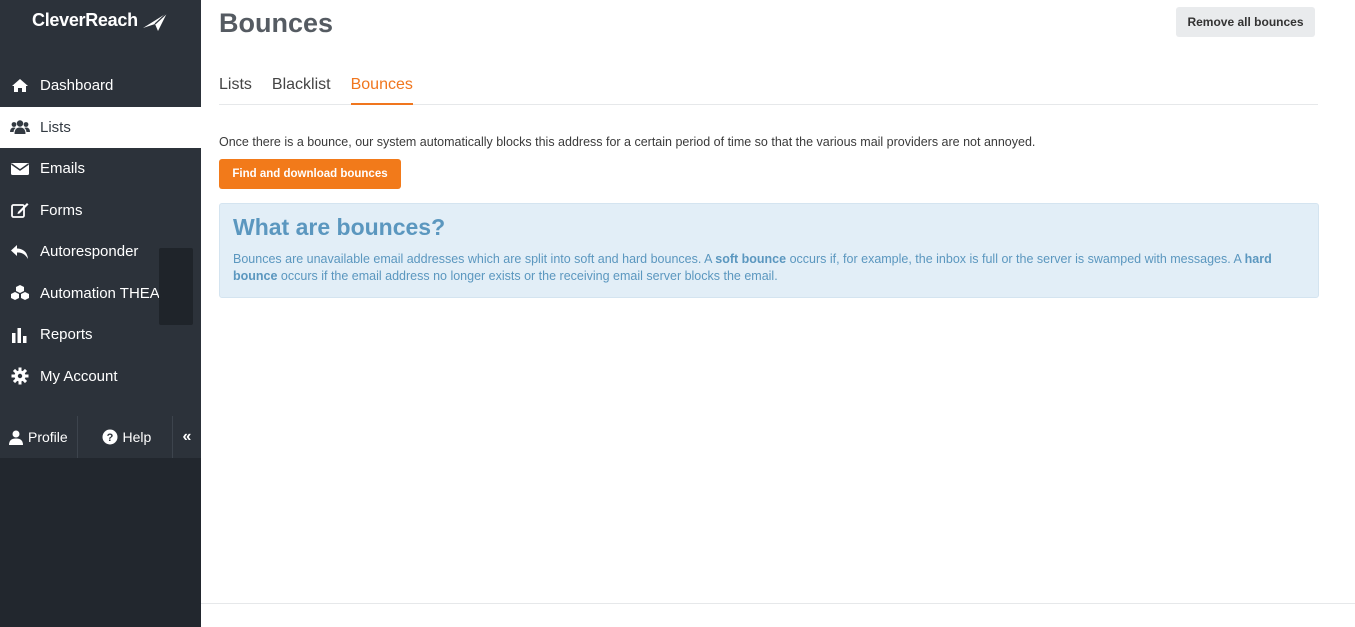 Image resolution: width=1355 pixels, height=627 pixels. I want to click on logo: CleverReach, so click(102, 25).